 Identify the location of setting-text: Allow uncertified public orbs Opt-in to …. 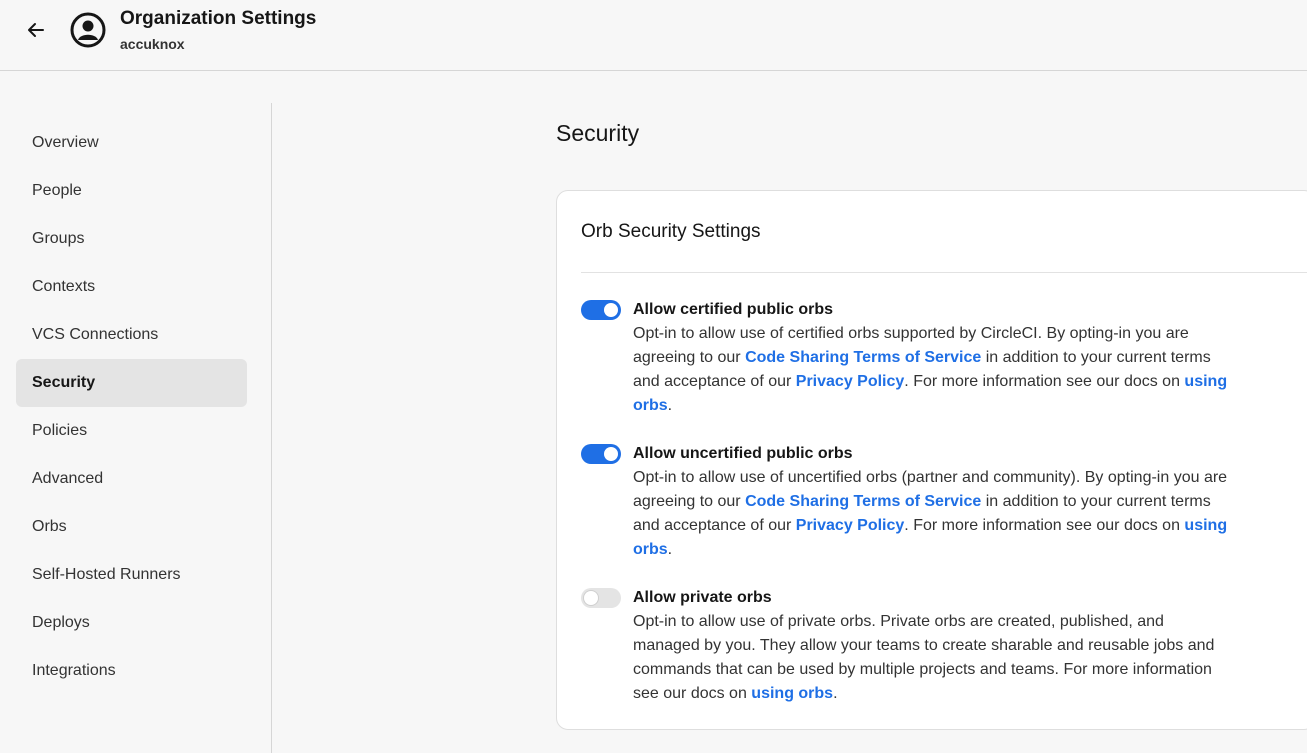
(933, 502).